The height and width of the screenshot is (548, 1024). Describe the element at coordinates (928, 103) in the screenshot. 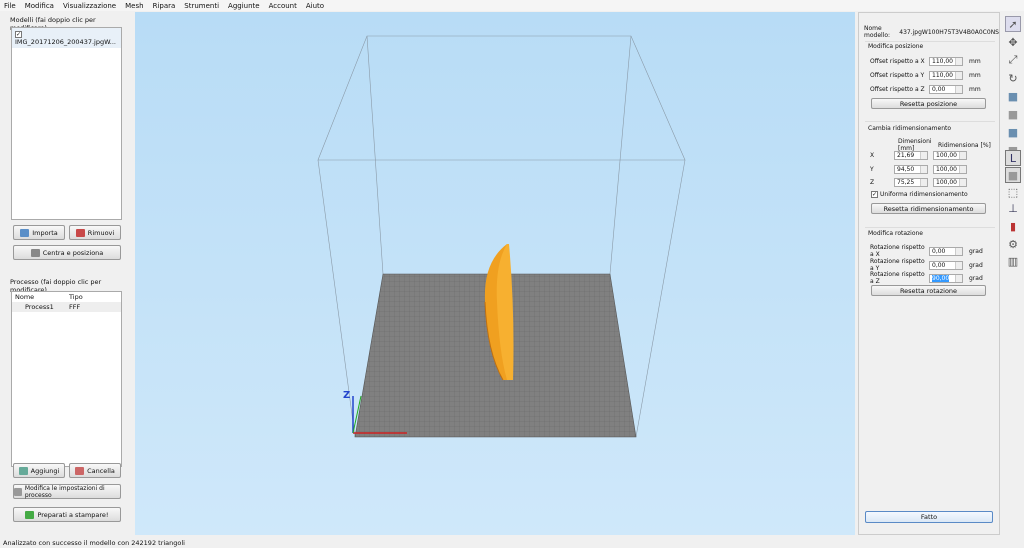

I see `reset-position-button: Resetta posizione` at that location.